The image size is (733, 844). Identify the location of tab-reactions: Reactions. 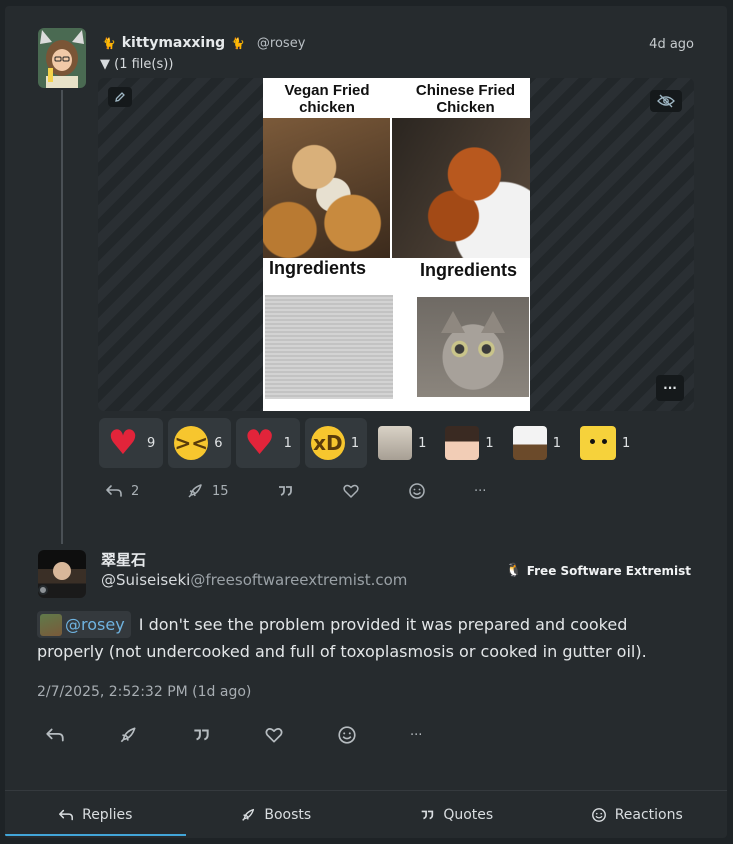
(637, 814).